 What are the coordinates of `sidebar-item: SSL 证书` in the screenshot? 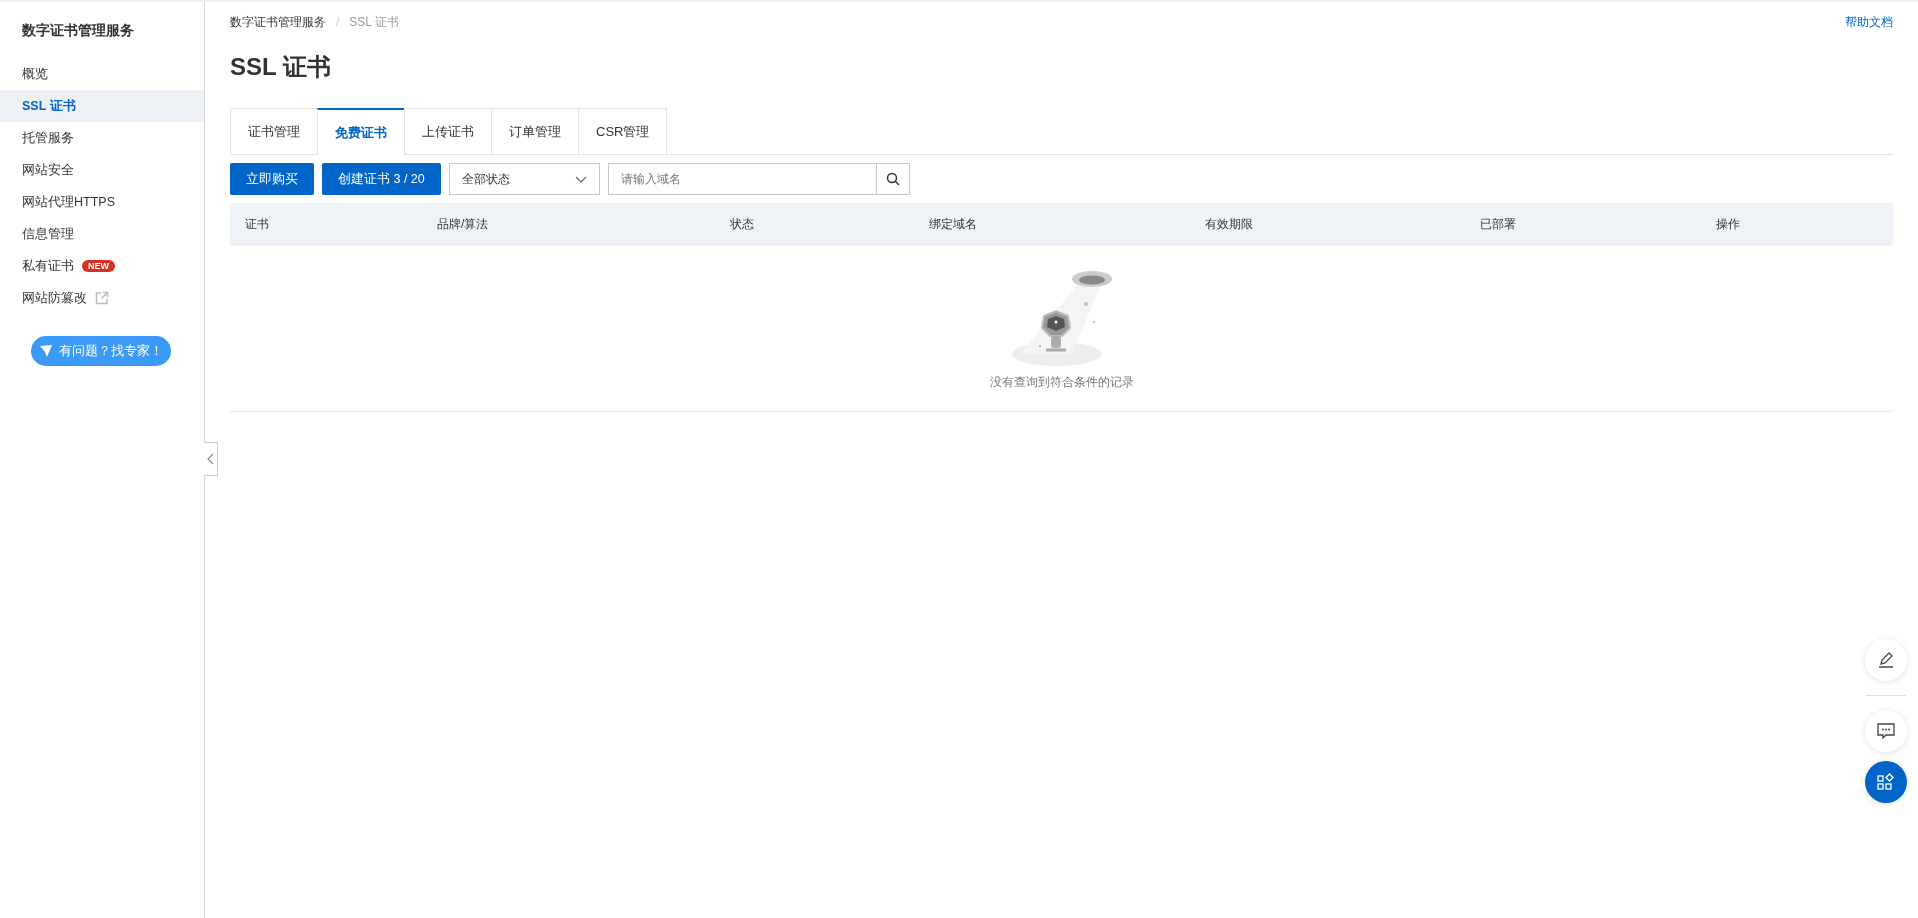 It's located at (102, 106).